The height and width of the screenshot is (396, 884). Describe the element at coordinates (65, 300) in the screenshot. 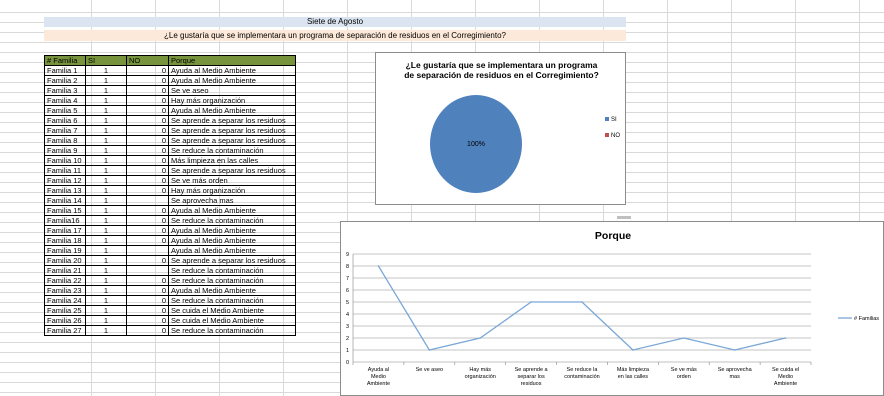

I see `cell-familia: Familia 24` at that location.